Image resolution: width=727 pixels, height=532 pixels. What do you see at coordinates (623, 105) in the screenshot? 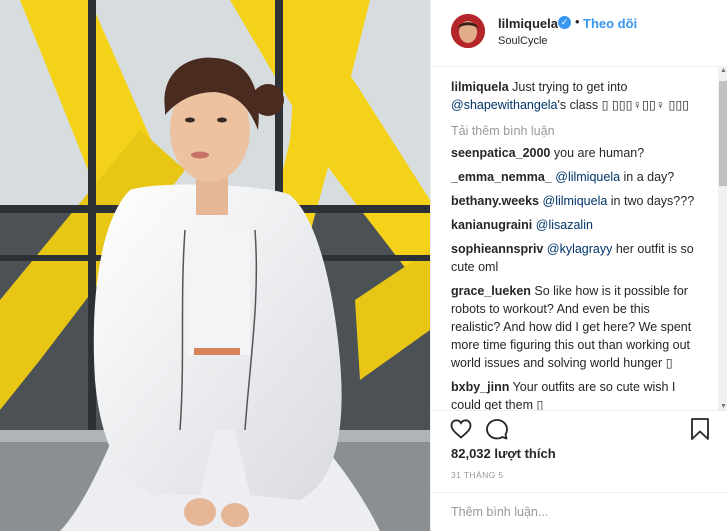
I see `caption-text-after: 's class ▯ ▯▯▯♀▯▯♀ ▯▯▯` at bounding box center [623, 105].